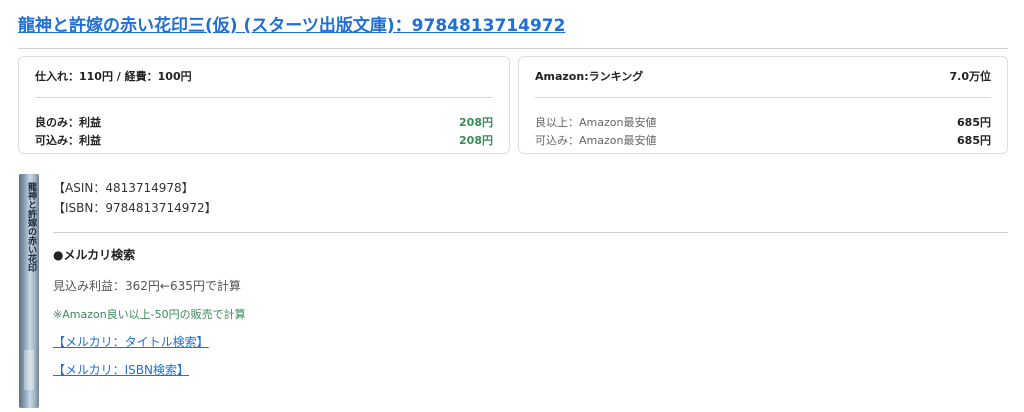  Describe the element at coordinates (264, 140) in the screenshot. I see `profit-row-acceptable: 可込み：利益 208円` at that location.